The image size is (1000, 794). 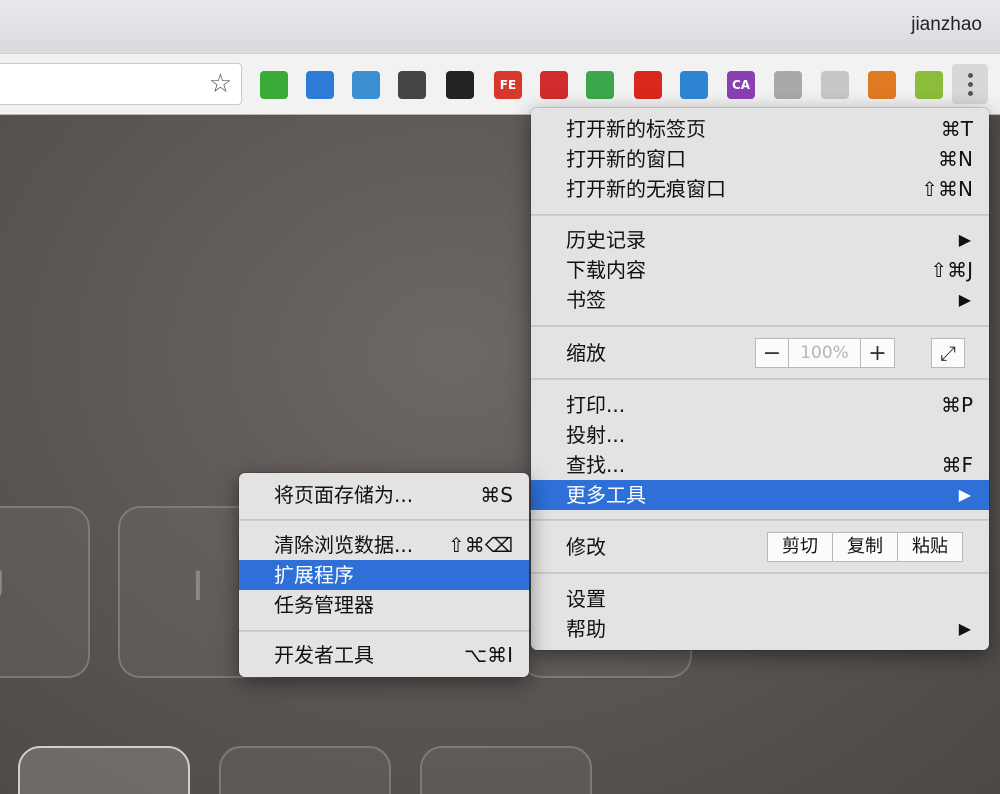 I want to click on fullscreen-icon: ⤢, so click(x=948, y=353).